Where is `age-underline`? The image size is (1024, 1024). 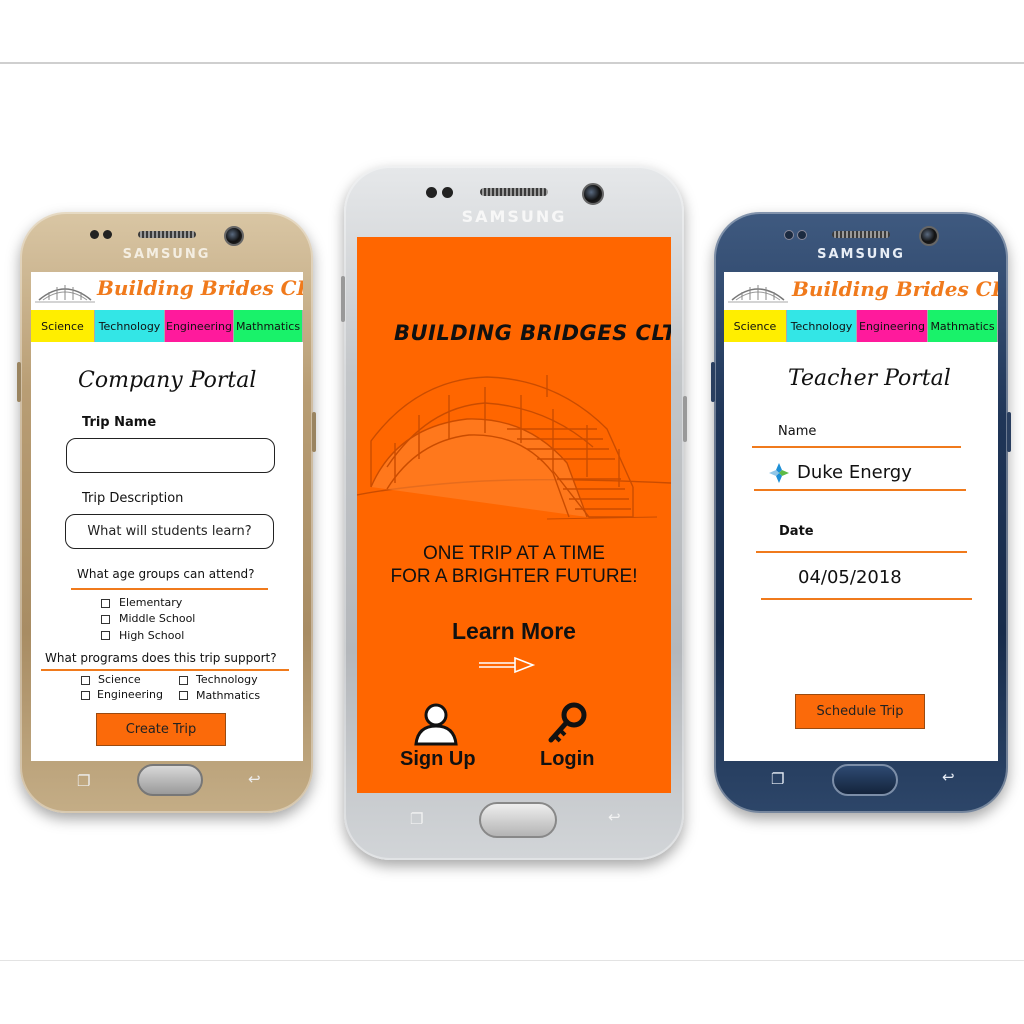
age-underline is located at coordinates (169, 589).